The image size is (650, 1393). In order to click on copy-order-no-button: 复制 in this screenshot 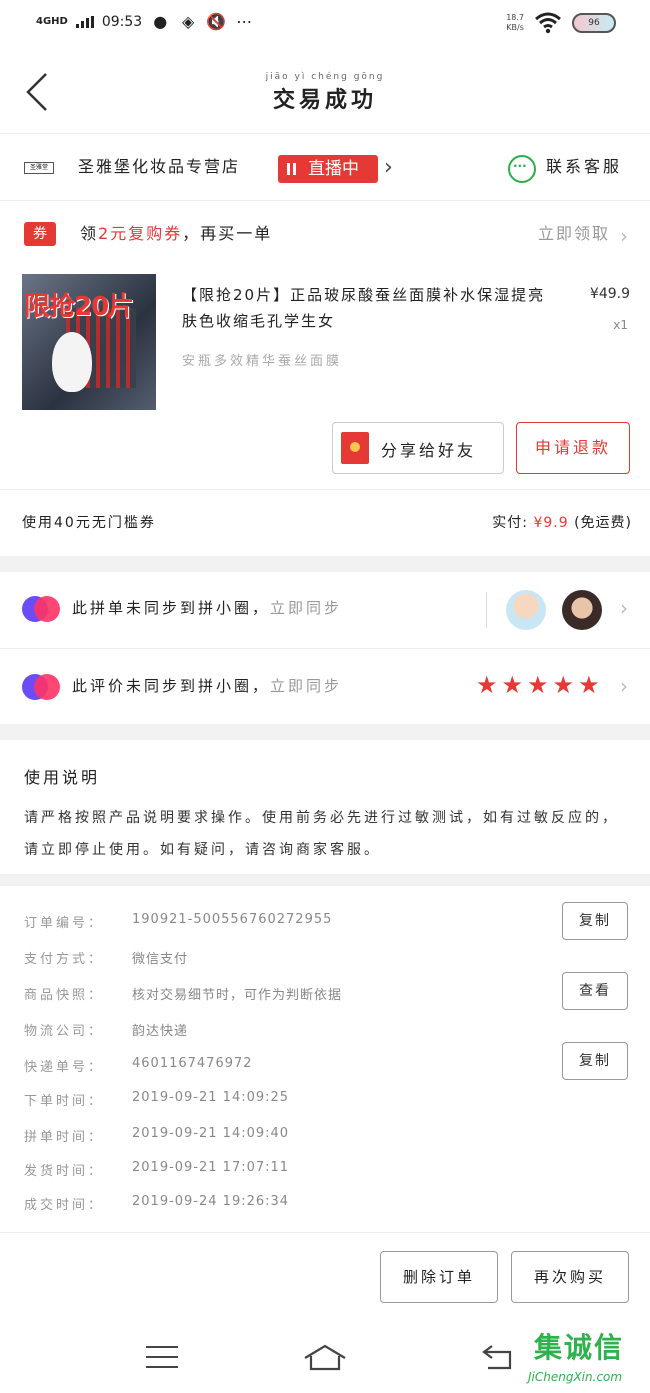, I will do `click(595, 921)`.